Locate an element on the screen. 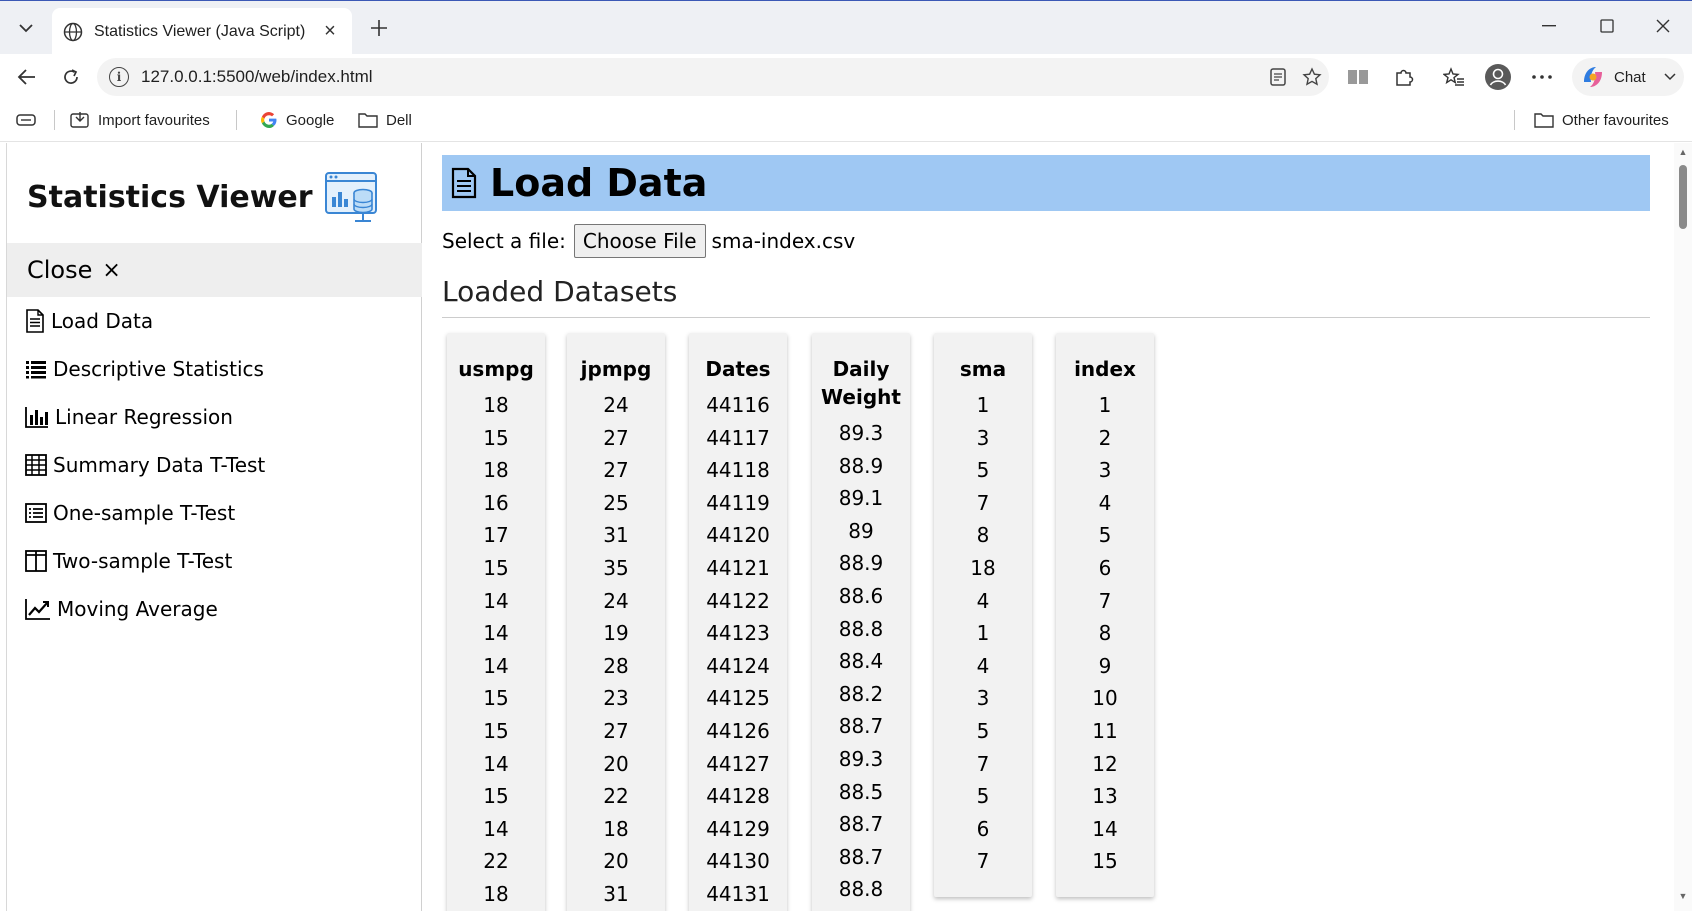 The width and height of the screenshot is (1692, 911). back-button is located at coordinates (27, 77).